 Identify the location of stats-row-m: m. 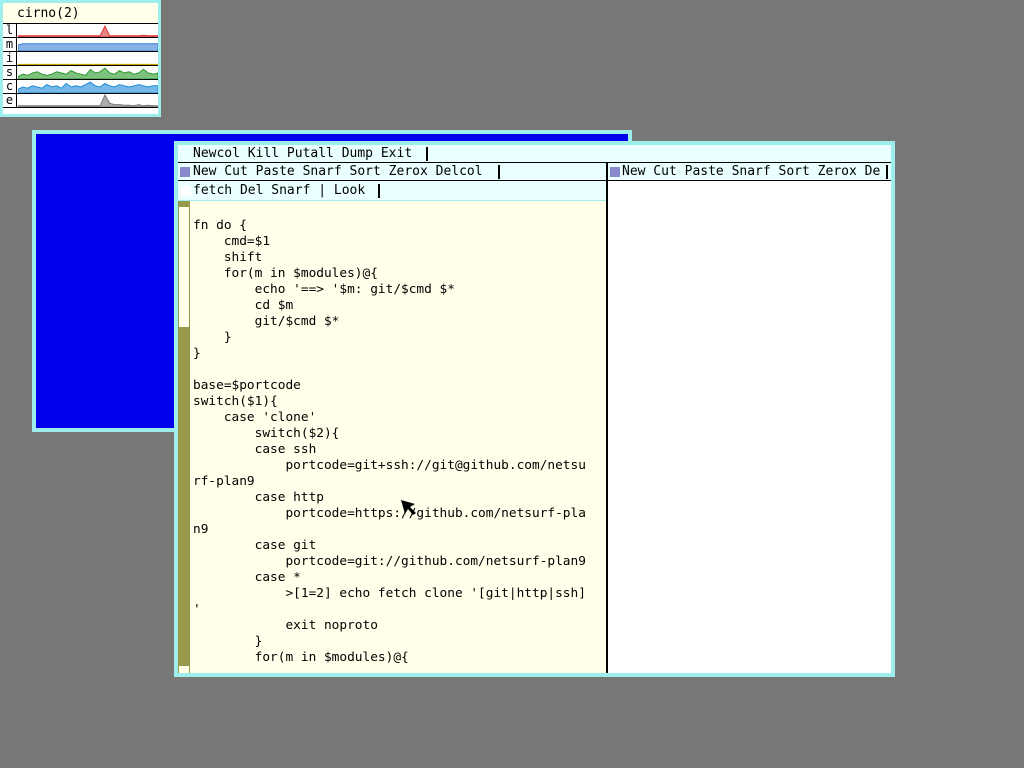
(80, 45).